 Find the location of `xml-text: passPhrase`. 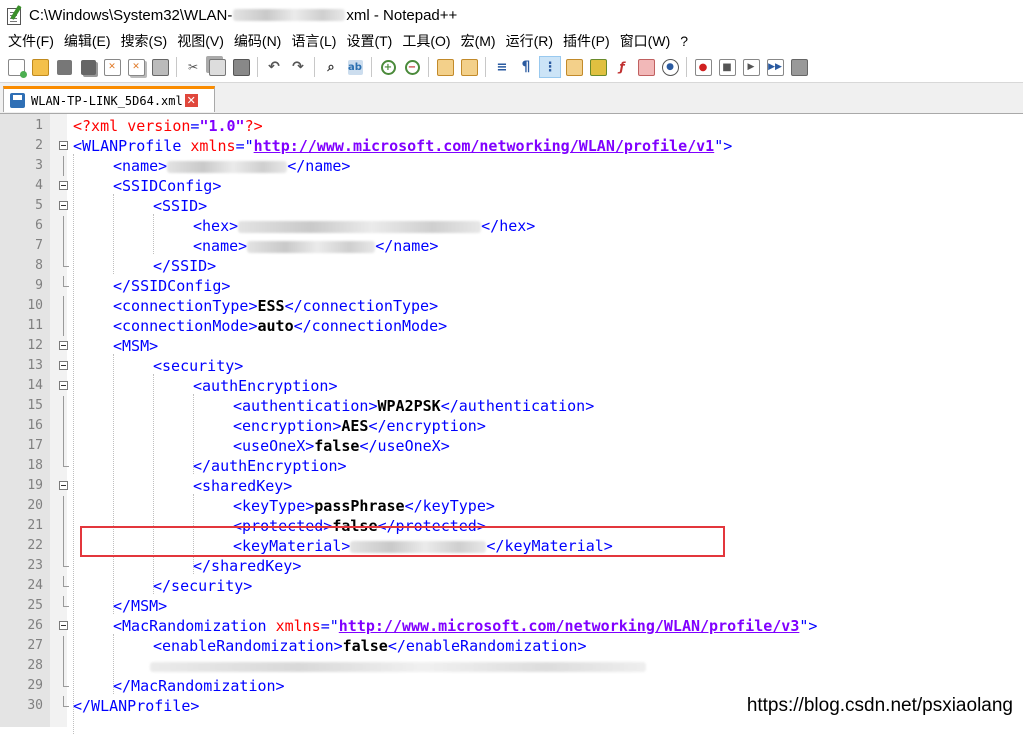

xml-text: passPhrase is located at coordinates (359, 506).